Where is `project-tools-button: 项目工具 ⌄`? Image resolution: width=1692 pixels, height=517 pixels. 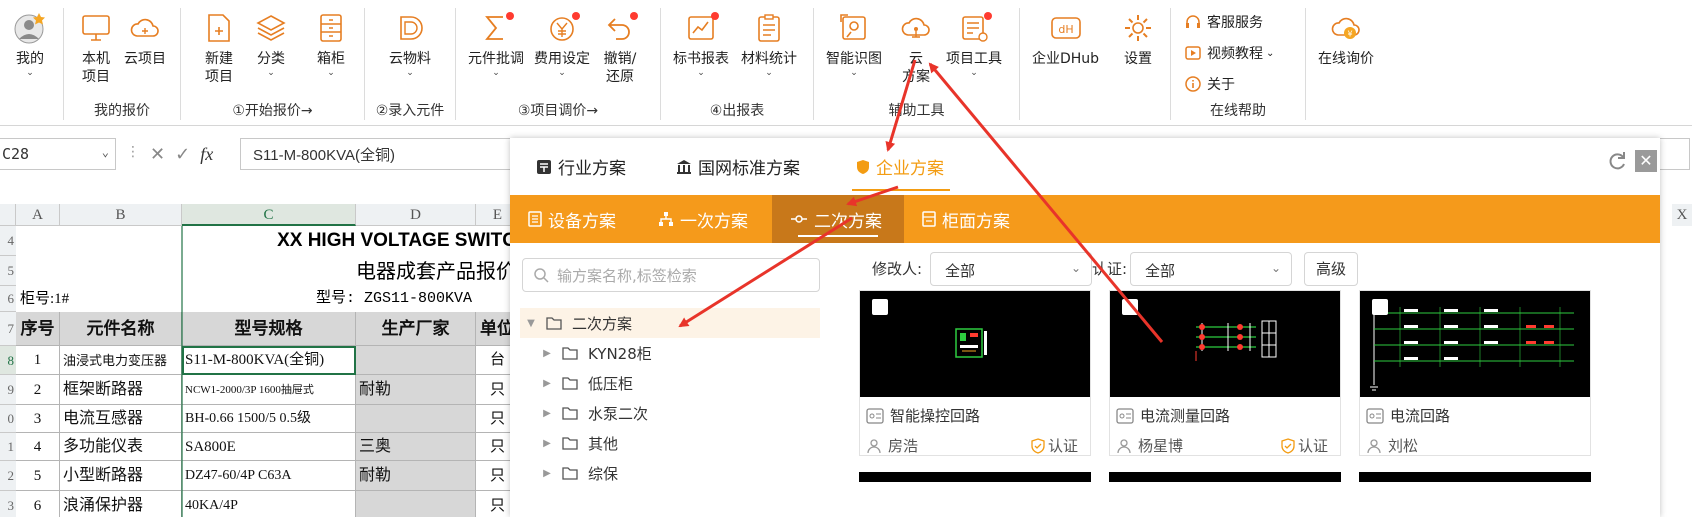
project-tools-button: 项目工具 ⌄ is located at coordinates (974, 44).